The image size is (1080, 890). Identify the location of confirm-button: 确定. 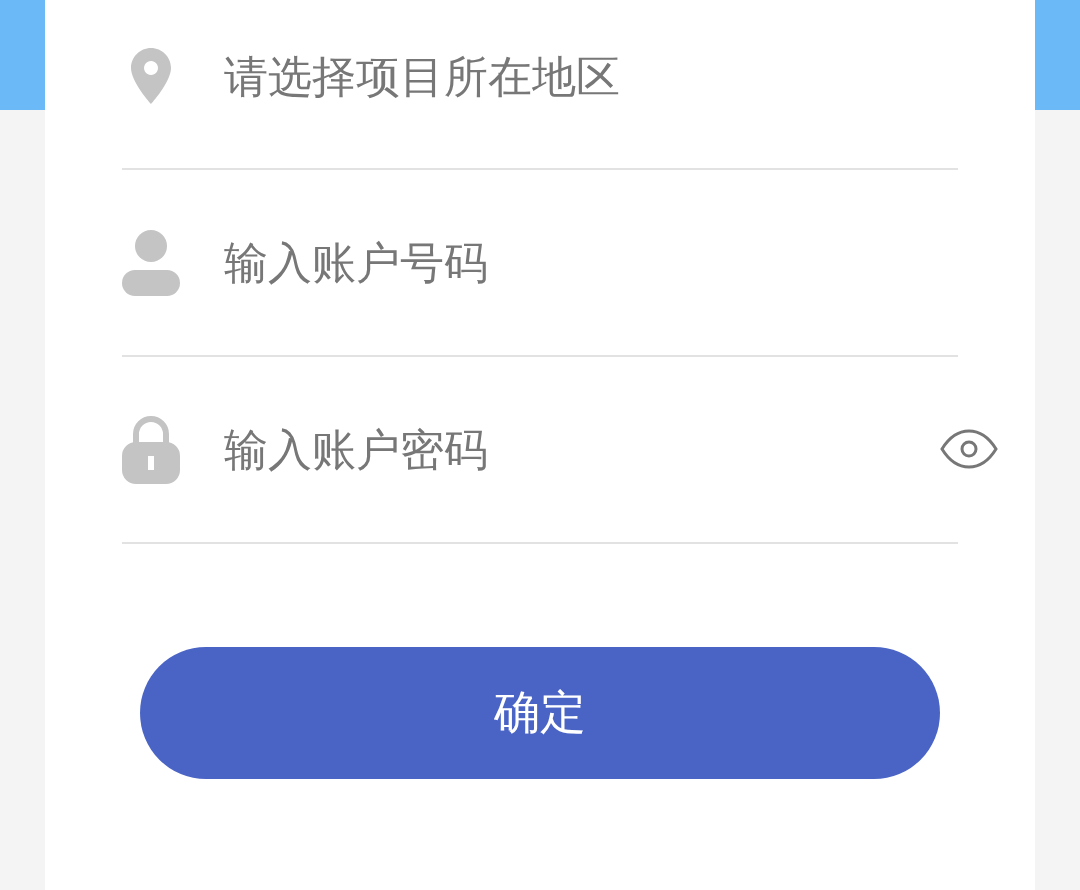
(540, 713).